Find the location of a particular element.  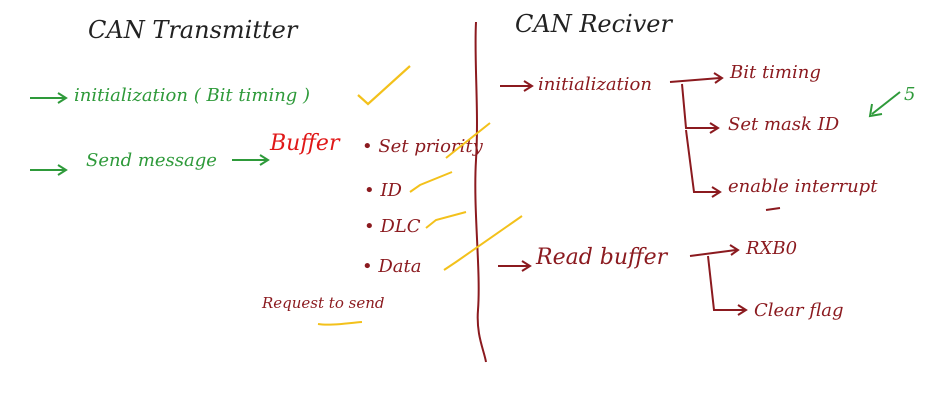

buffer-label: Buffer is located at coordinates (305, 143).